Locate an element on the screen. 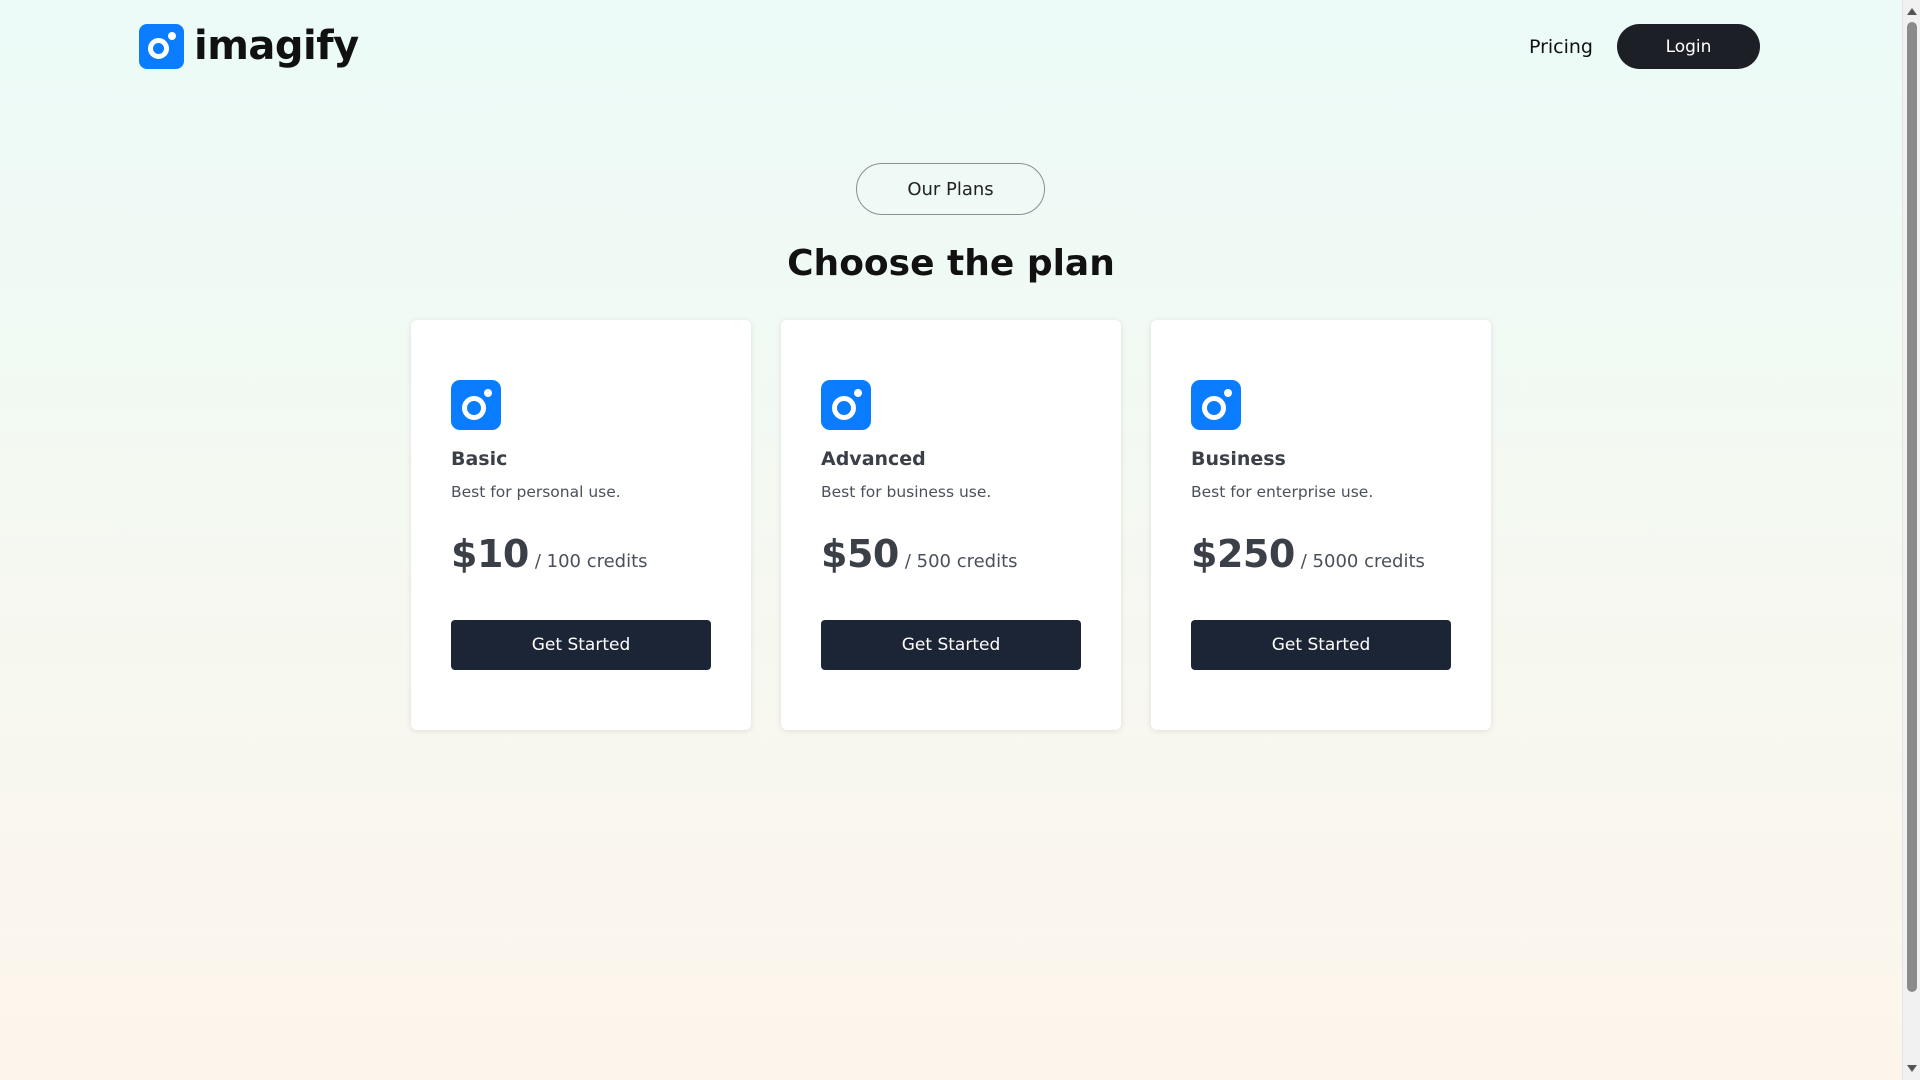 The image size is (1920, 1080). plan-description: Best for business use. is located at coordinates (906, 492).